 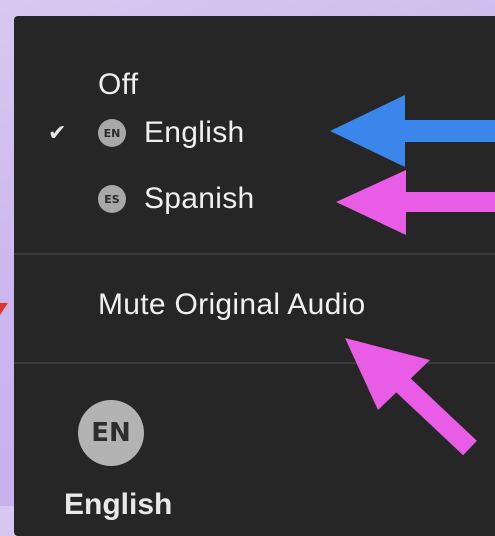 What do you see at coordinates (194, 132) in the screenshot?
I see `menu-item-english-label: English` at bounding box center [194, 132].